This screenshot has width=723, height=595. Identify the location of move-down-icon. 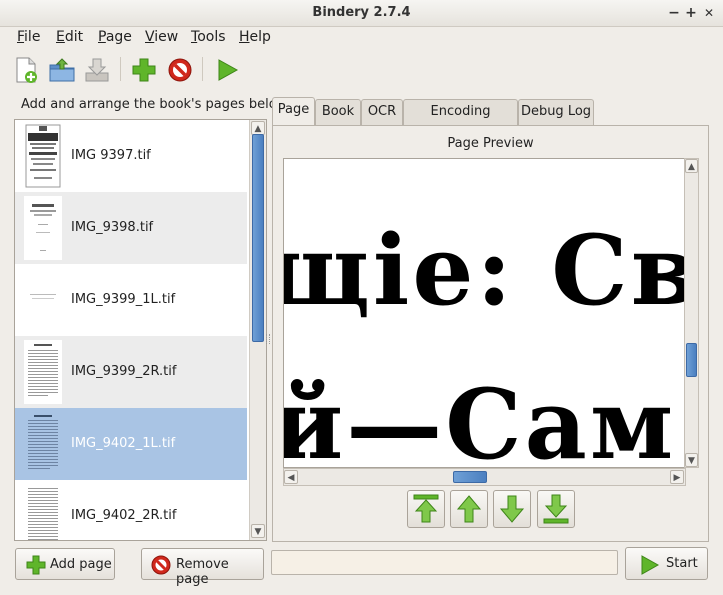
(512, 509).